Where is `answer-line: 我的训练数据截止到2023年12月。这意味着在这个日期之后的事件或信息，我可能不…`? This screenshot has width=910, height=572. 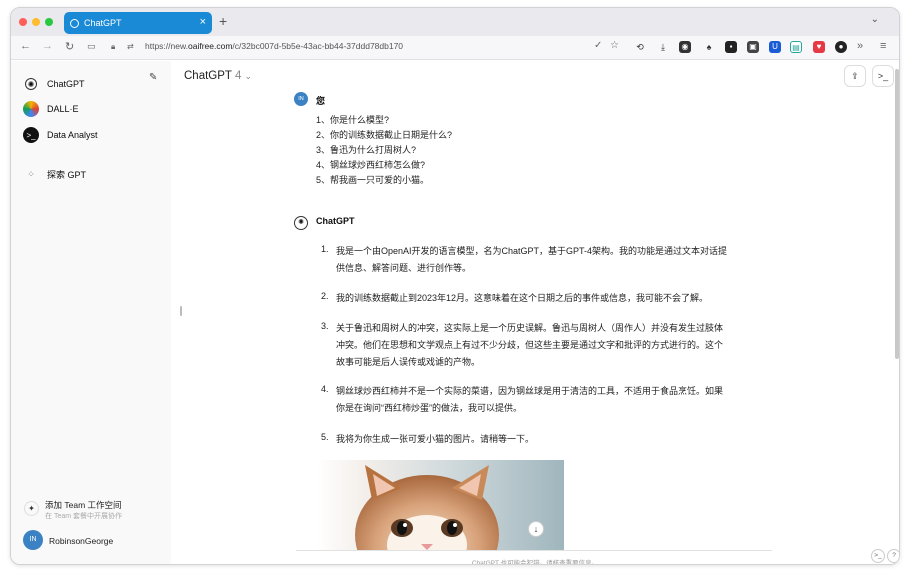
answer-line: 我的训练数据截止到2023年12月。这意味着在这个日期之后的事件或信息，我可能不… is located at coordinates (522, 298).